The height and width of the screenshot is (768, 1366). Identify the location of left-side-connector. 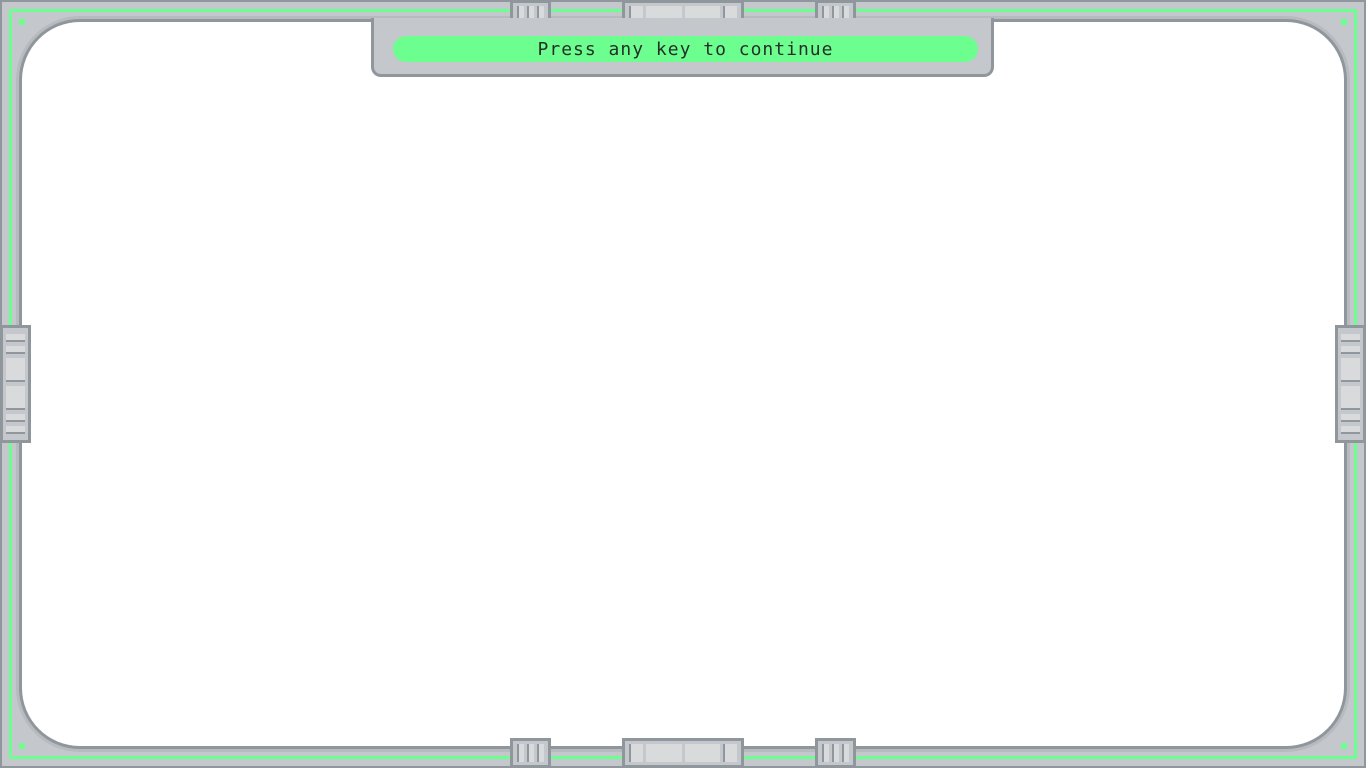
(15, 384).